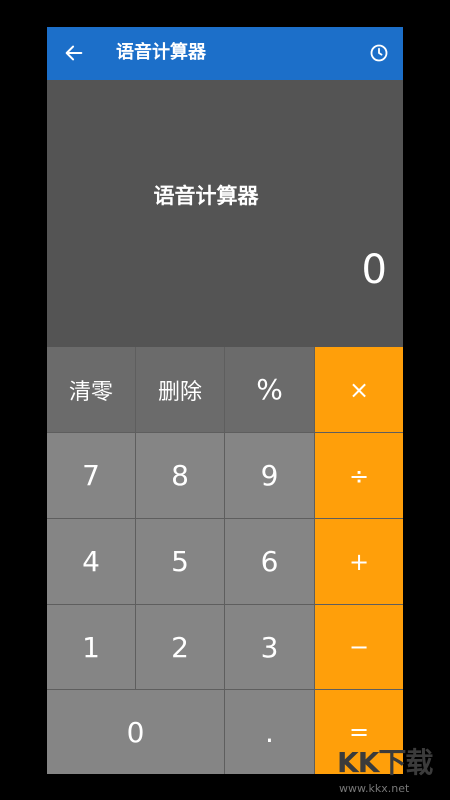  Describe the element at coordinates (180, 647) in the screenshot. I see `digit-2-button: 2` at that location.